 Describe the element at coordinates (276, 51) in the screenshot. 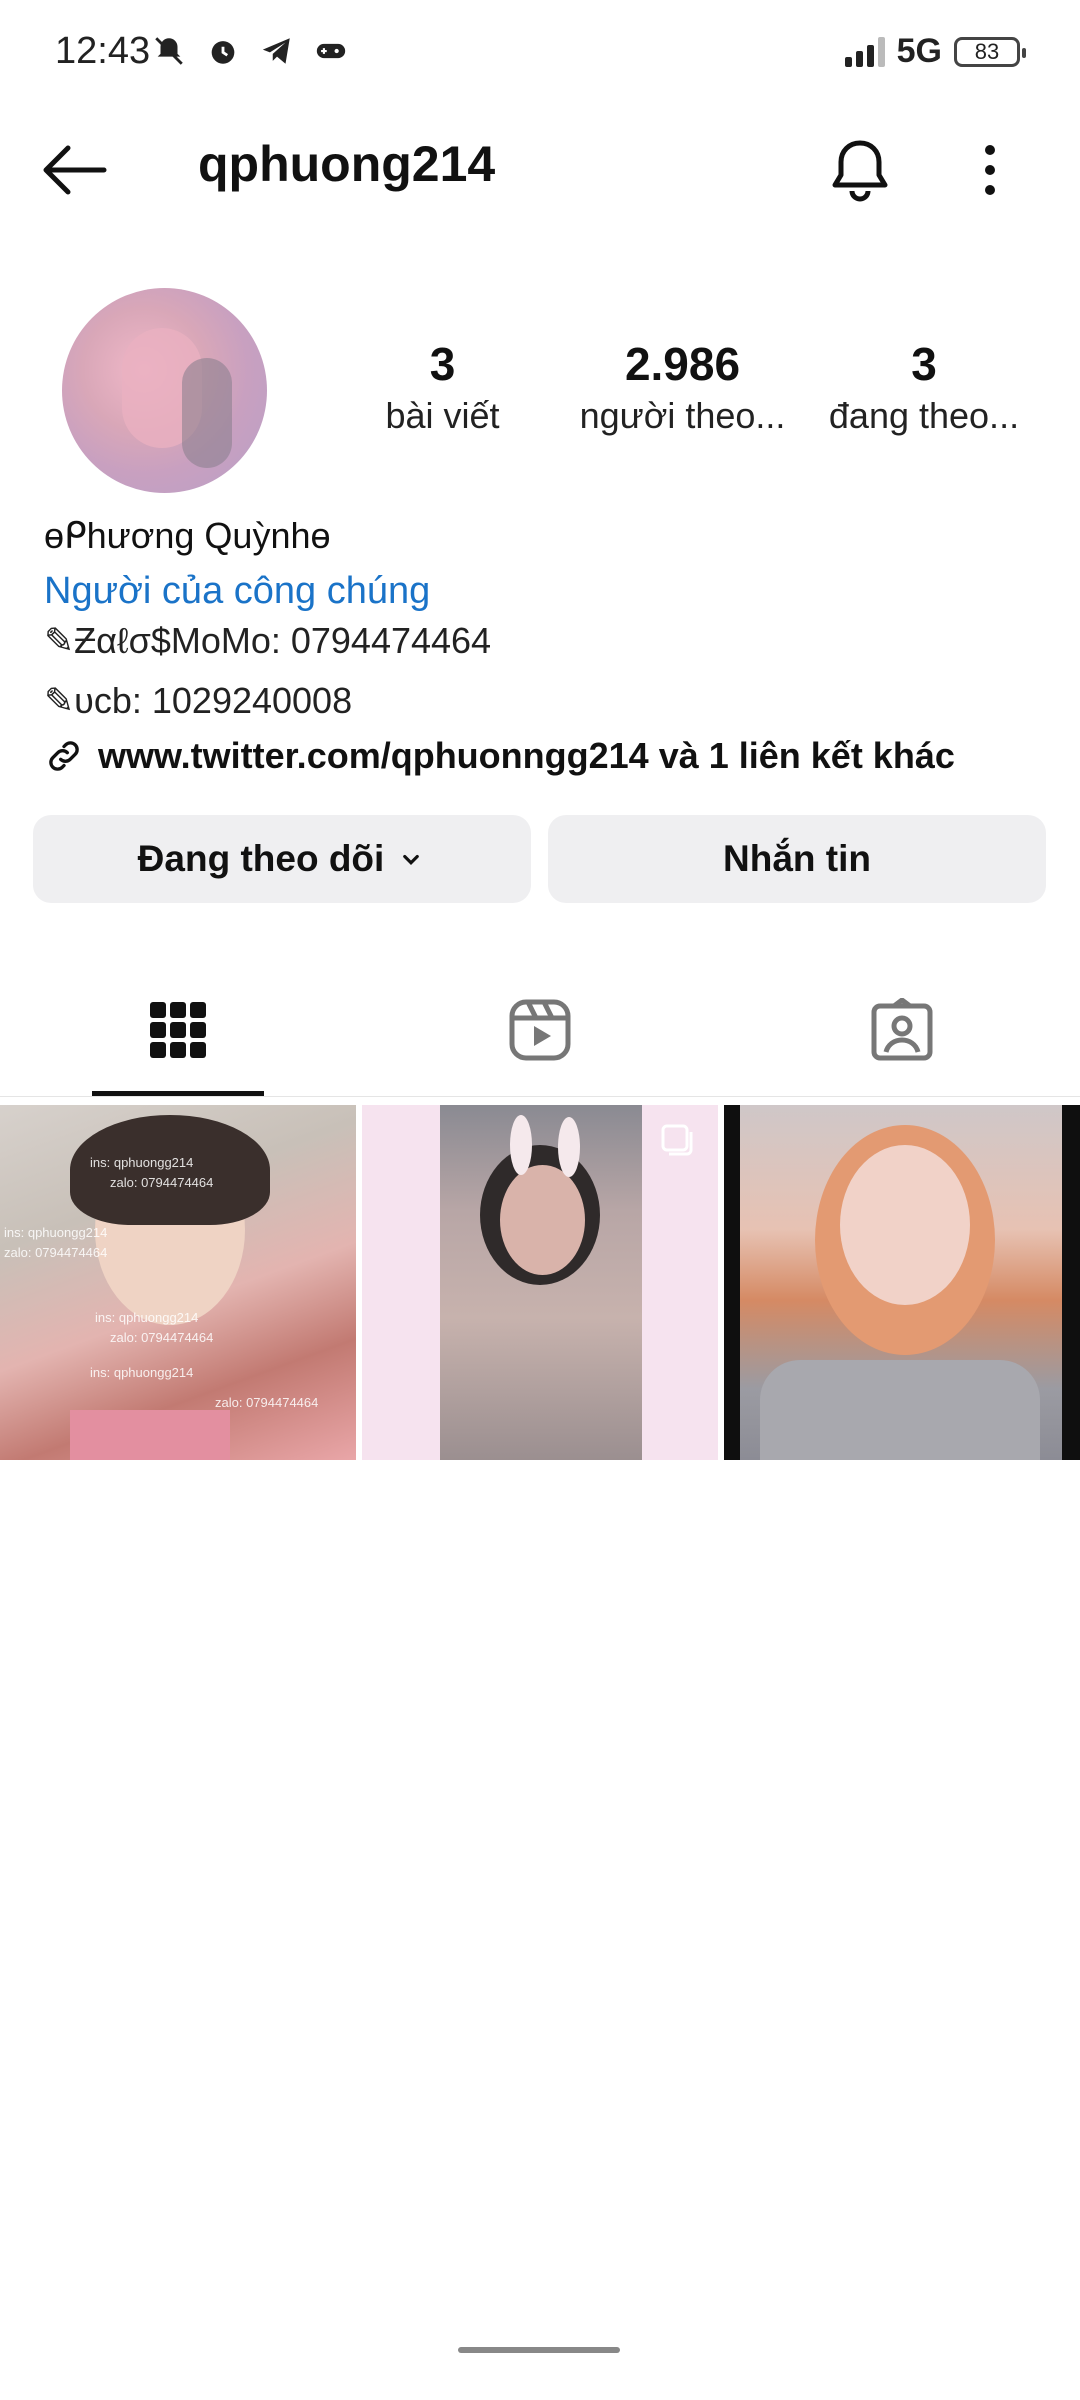

I see `telegram-icon` at that location.